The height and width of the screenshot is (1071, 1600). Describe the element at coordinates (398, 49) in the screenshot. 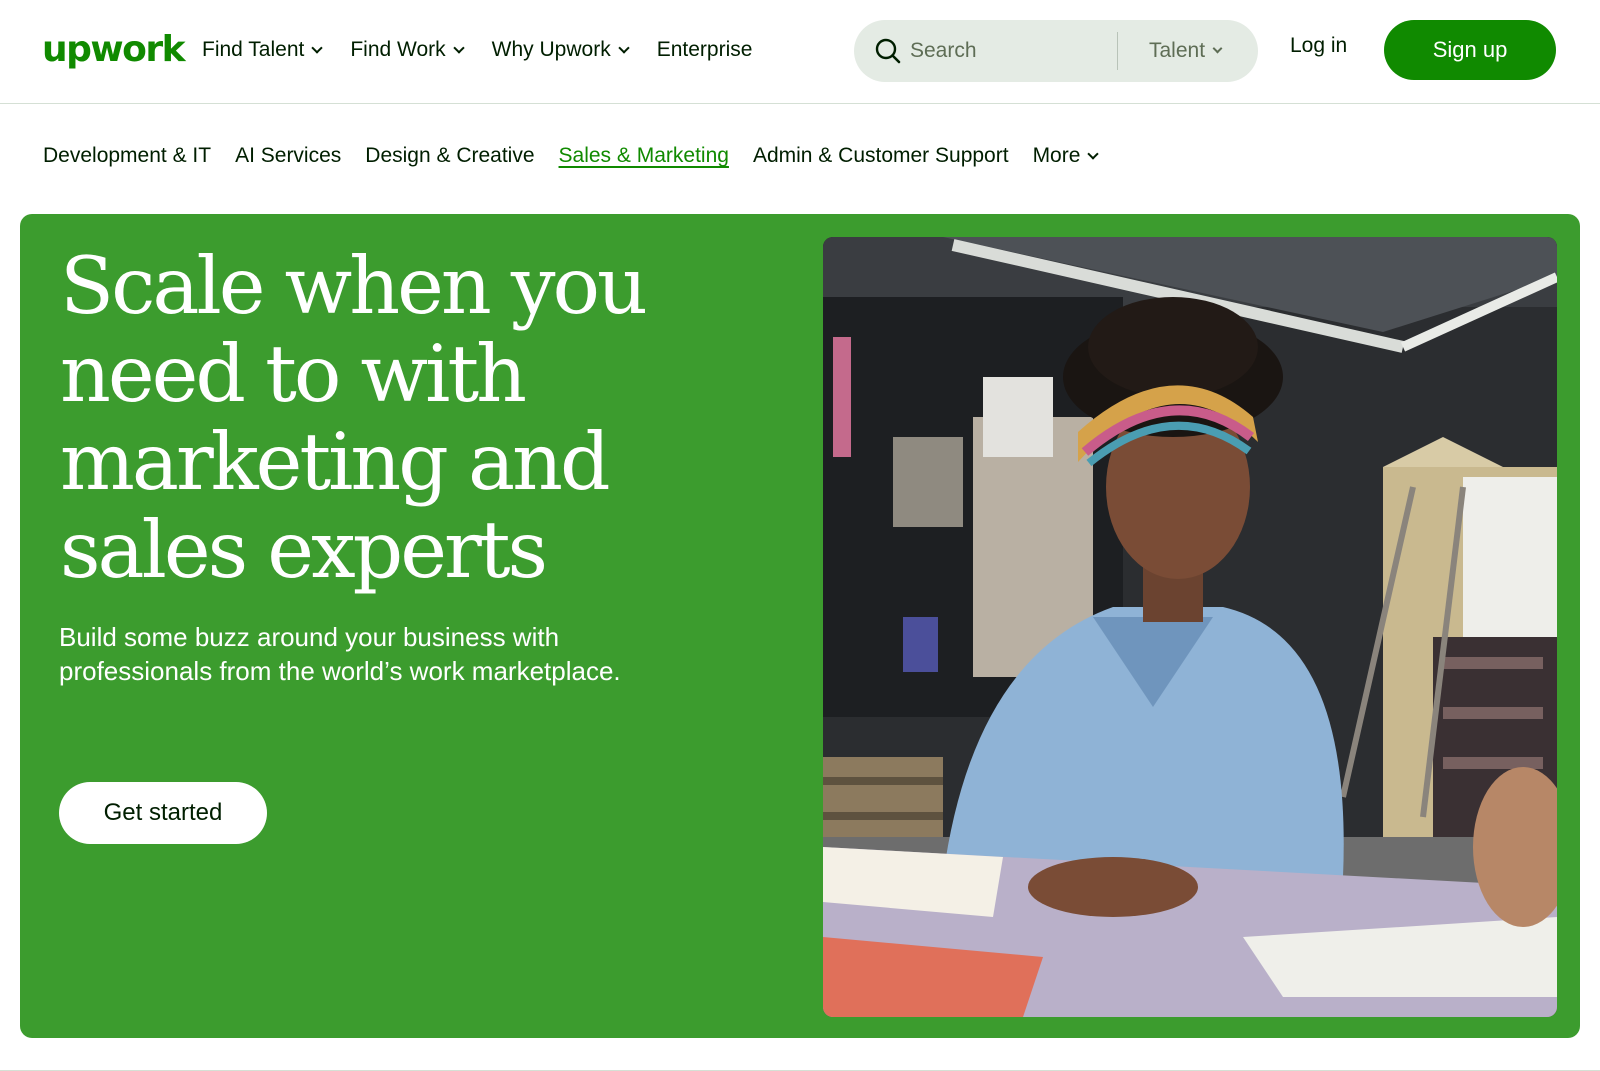

I see `nav-find-work-label: Find Work` at that location.